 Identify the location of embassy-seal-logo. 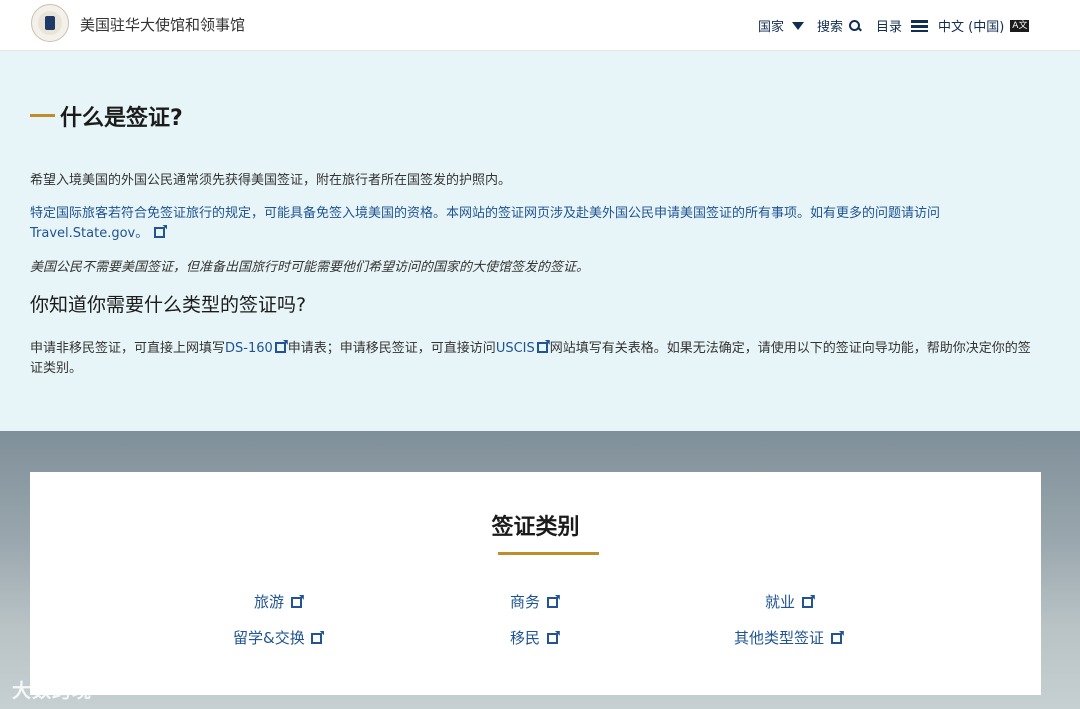
(50, 23).